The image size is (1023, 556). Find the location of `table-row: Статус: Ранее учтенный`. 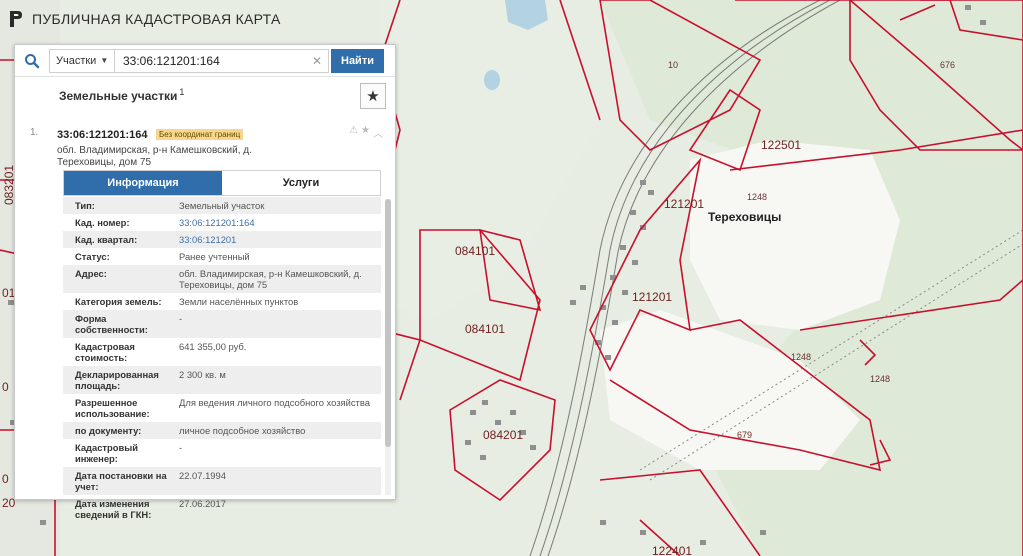

table-row: Статус: Ранее учтенный is located at coordinates (222, 256).